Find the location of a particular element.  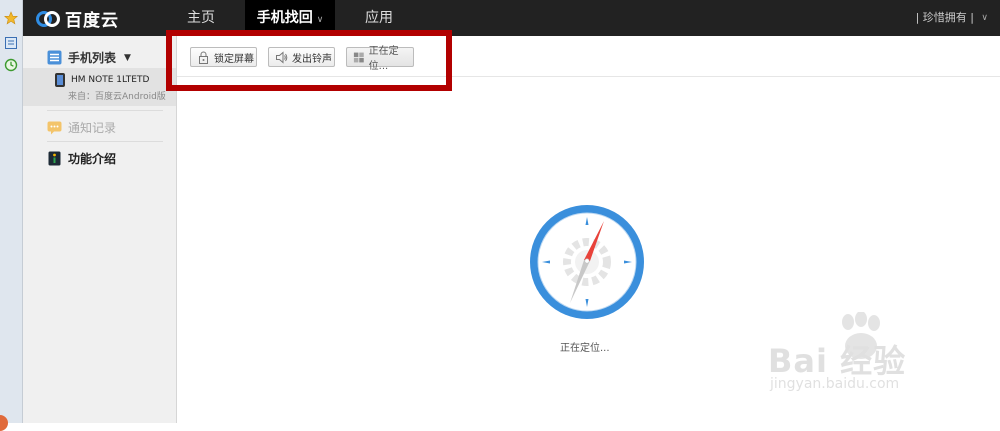

device-source: 来自：百度云Android版 is located at coordinates (117, 97).